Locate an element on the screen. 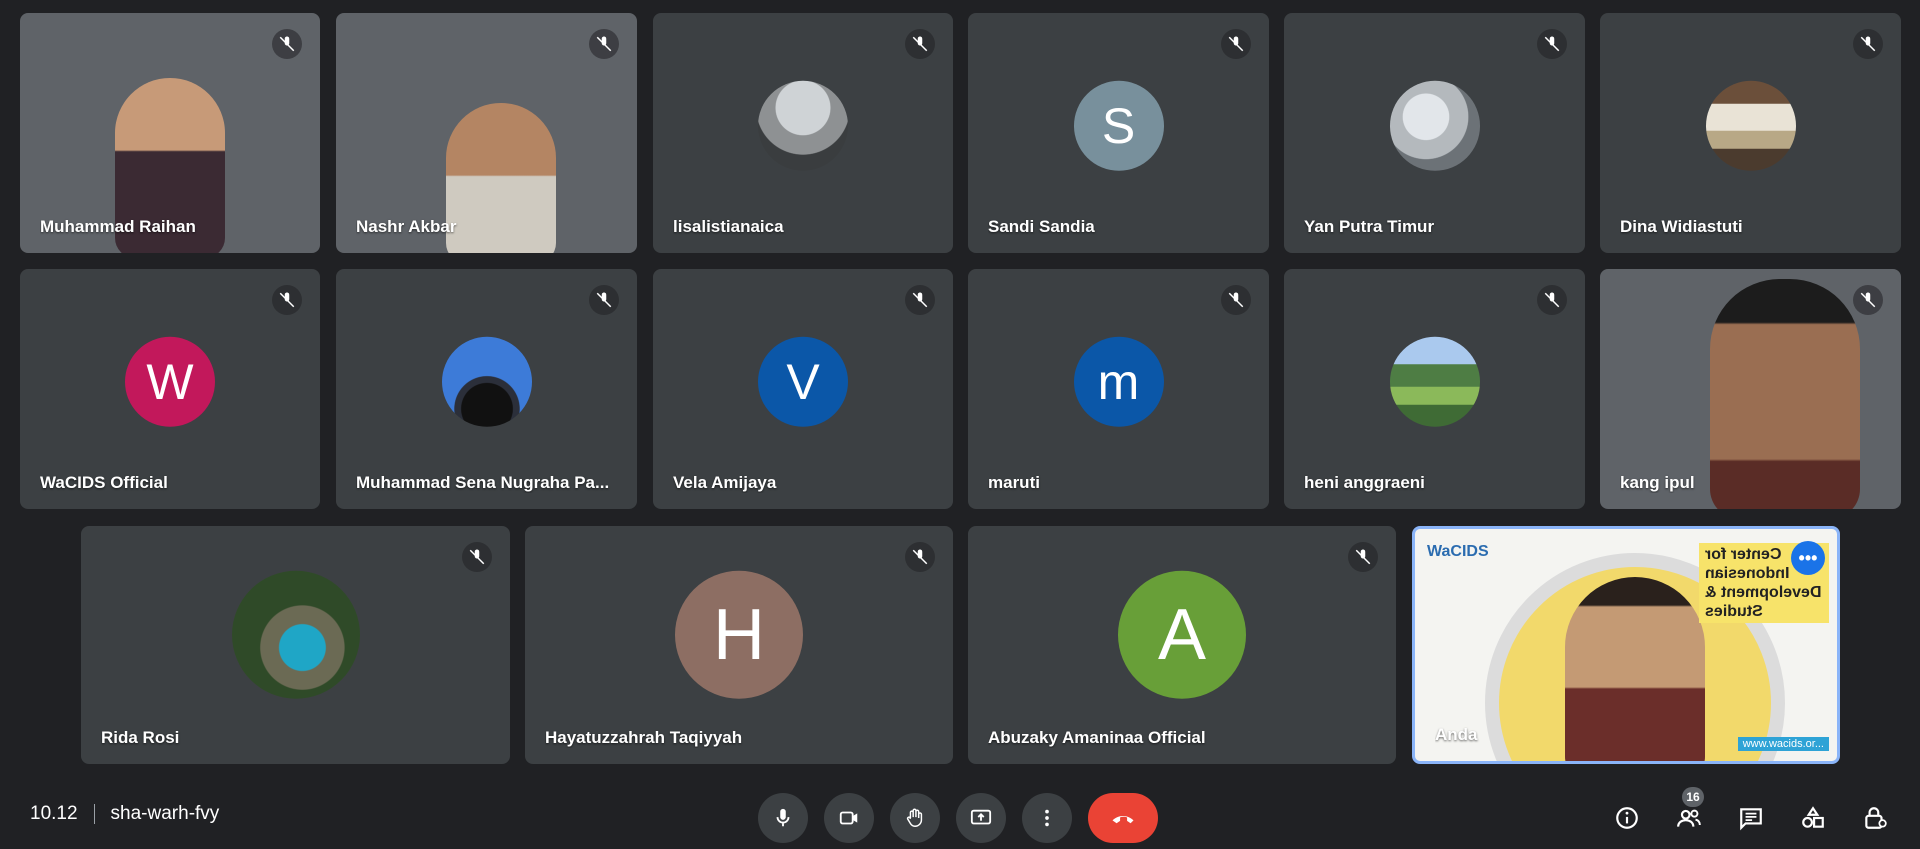 The height and width of the screenshot is (849, 1920). avatar-initial: A is located at coordinates (1182, 634).